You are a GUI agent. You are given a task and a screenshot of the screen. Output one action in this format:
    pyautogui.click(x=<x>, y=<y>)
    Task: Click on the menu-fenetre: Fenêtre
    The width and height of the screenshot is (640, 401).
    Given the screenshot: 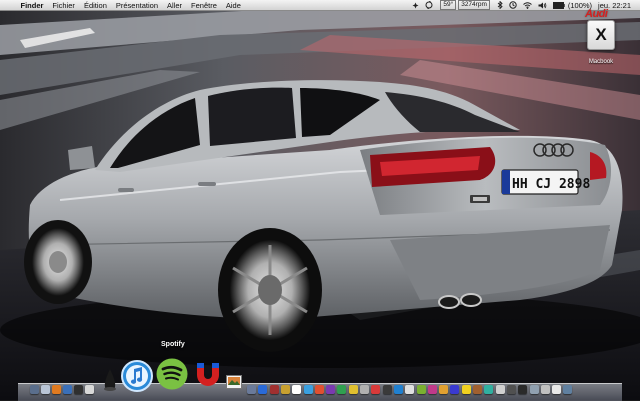 What is the action you would take?
    pyautogui.click(x=204, y=5)
    